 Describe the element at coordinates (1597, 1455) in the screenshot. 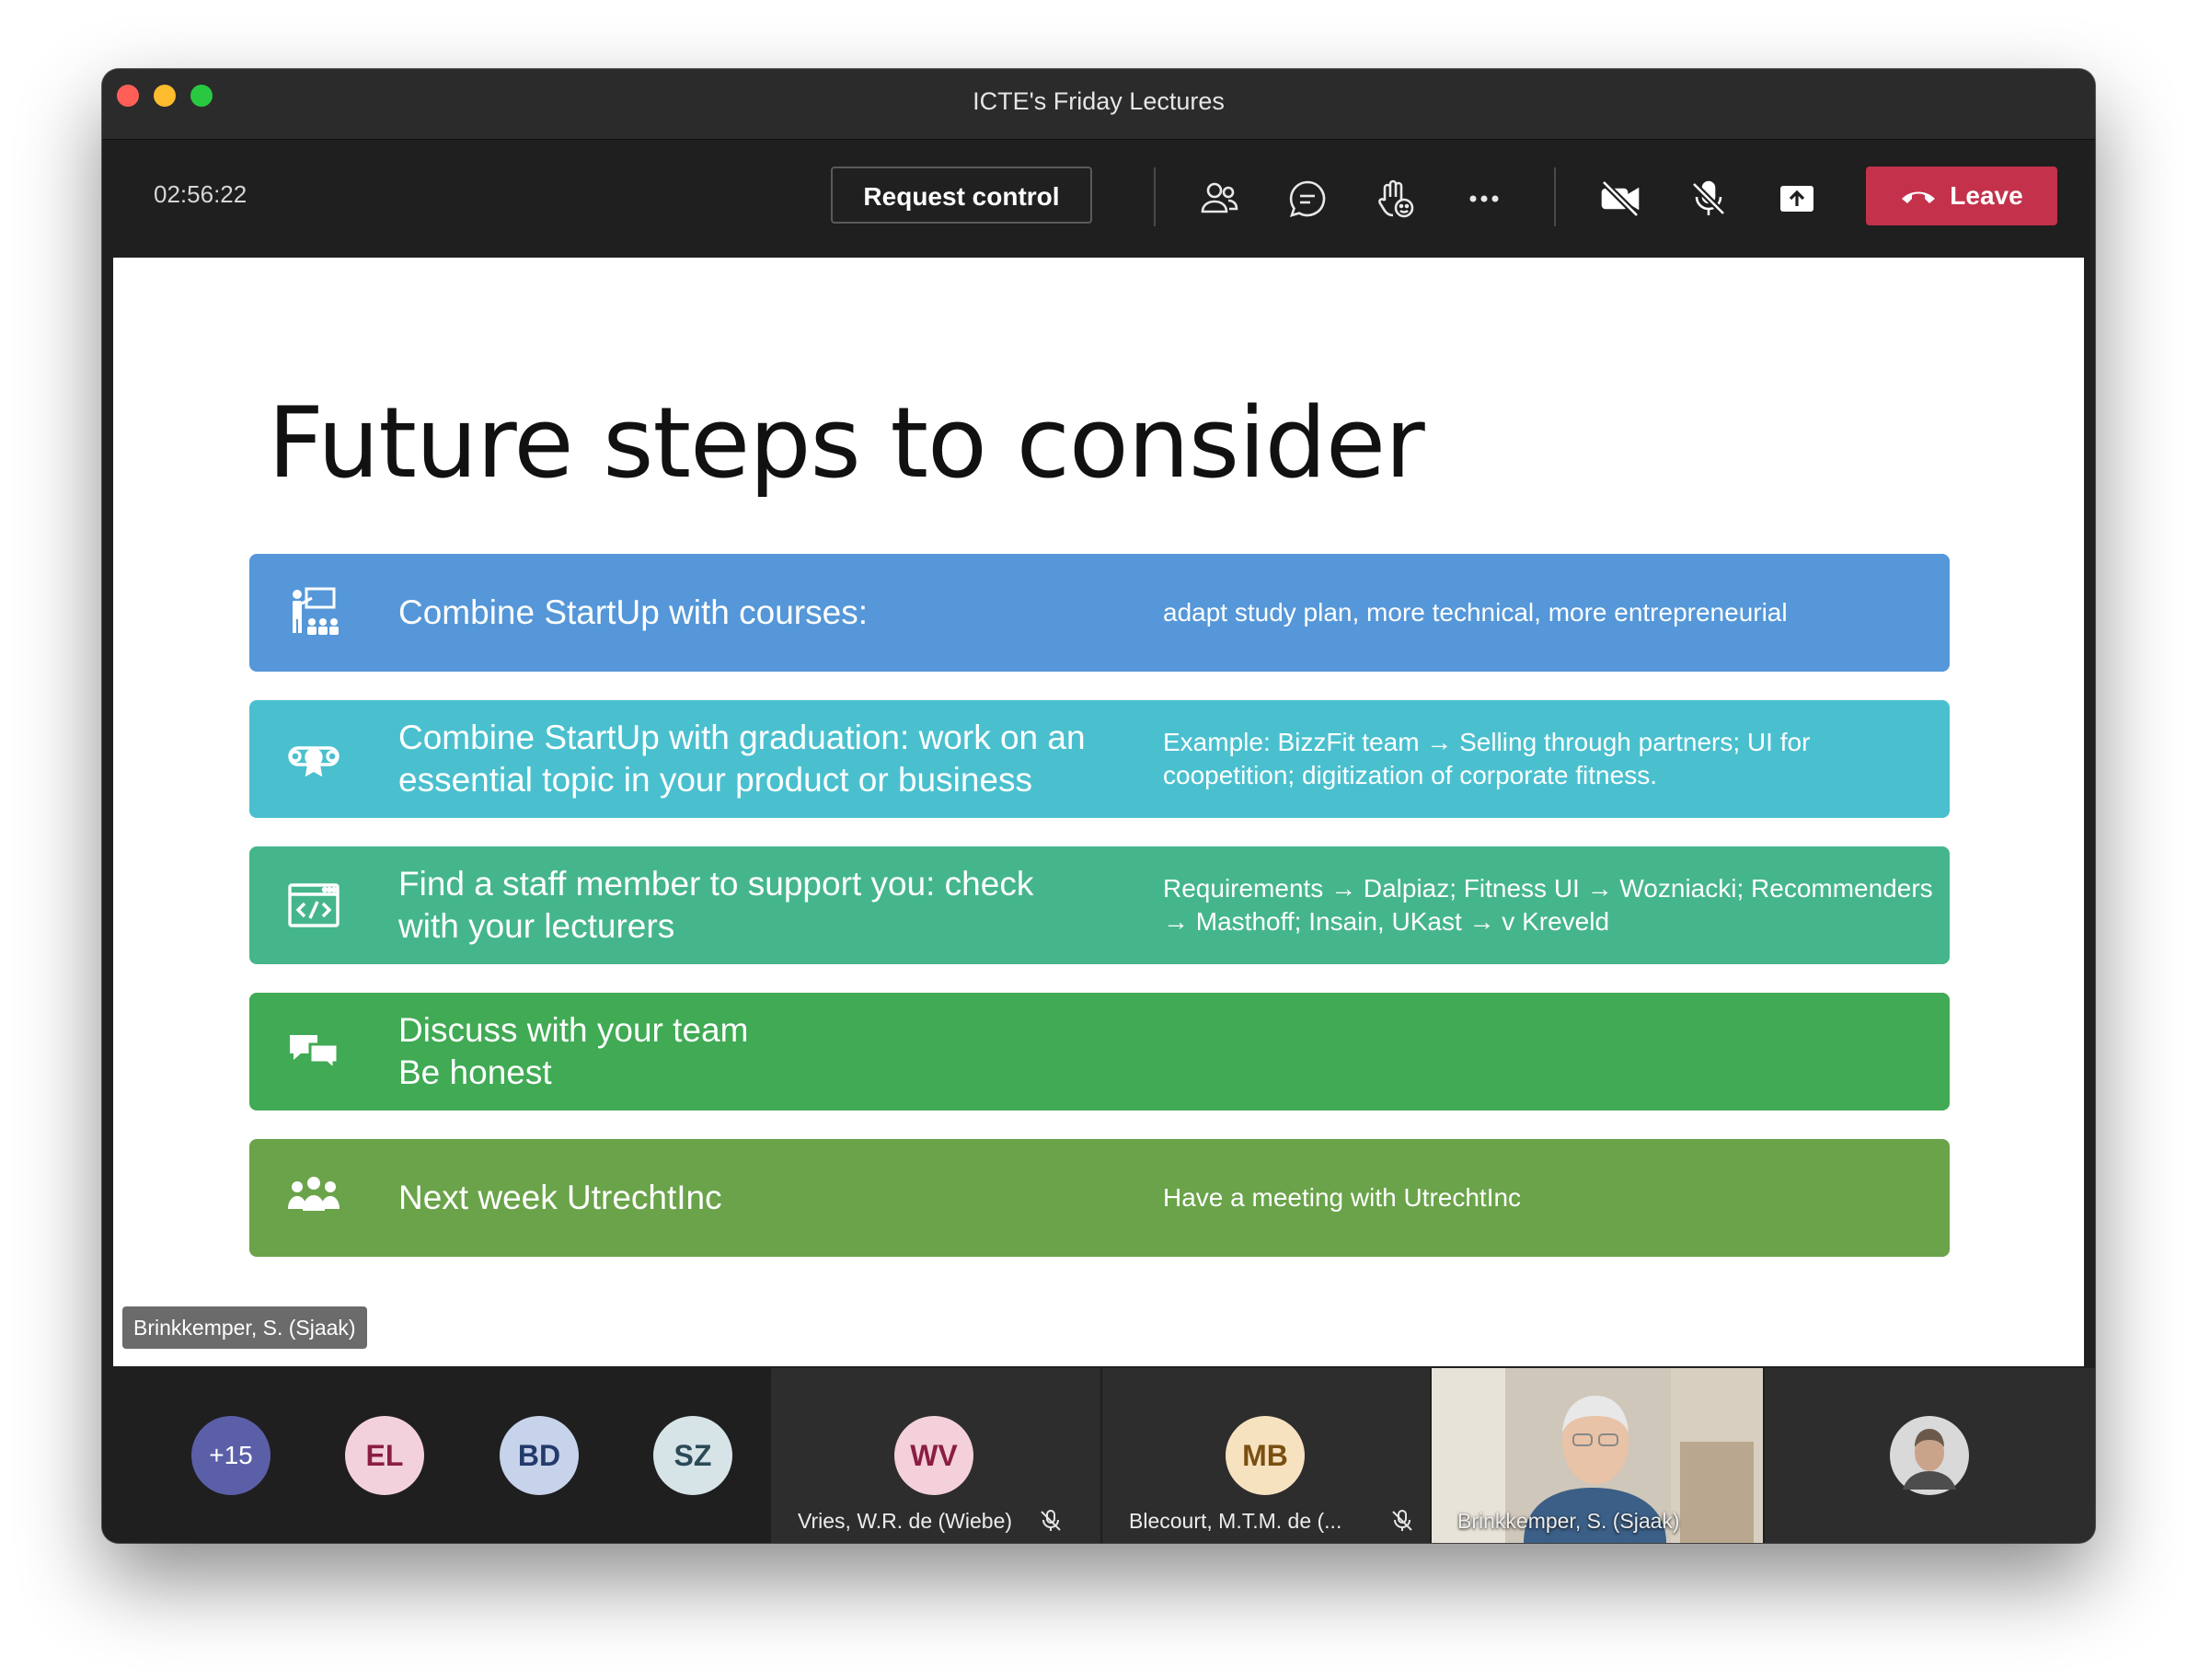

I see `participant-video-tile: Brinkkemper, S. (Sjaak)` at that location.